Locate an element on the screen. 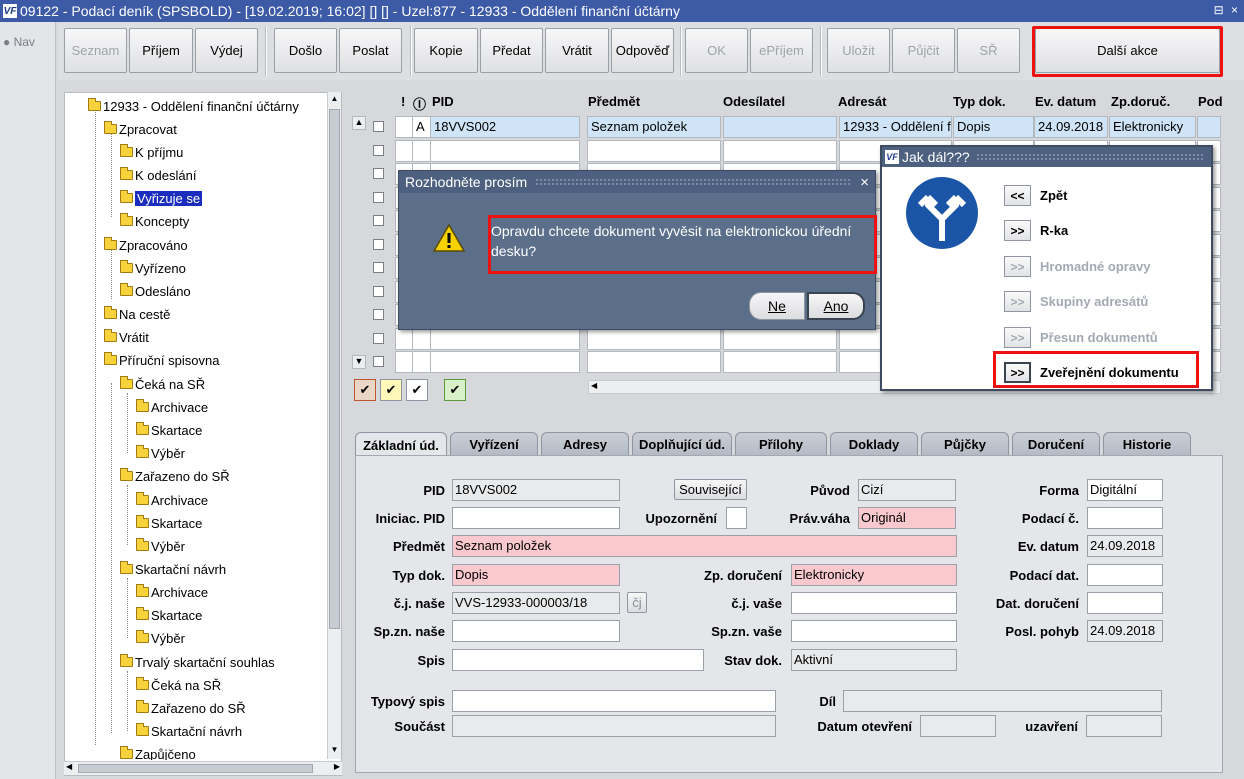 The image size is (1244, 779). hromadne-opravy-button: >> is located at coordinates (1017, 266).